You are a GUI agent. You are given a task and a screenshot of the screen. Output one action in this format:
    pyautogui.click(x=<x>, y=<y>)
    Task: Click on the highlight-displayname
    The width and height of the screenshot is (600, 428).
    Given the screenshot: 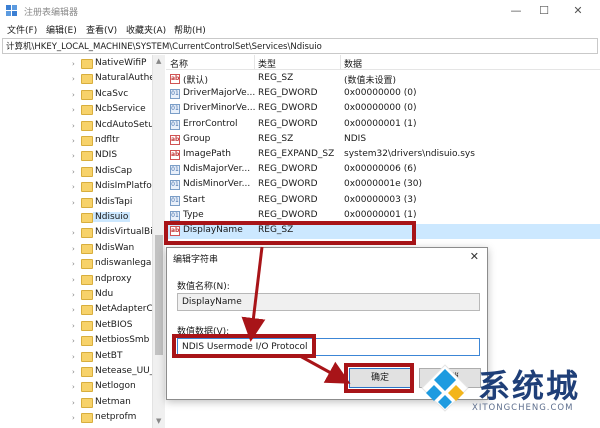 What is the action you would take?
    pyautogui.click(x=290, y=233)
    